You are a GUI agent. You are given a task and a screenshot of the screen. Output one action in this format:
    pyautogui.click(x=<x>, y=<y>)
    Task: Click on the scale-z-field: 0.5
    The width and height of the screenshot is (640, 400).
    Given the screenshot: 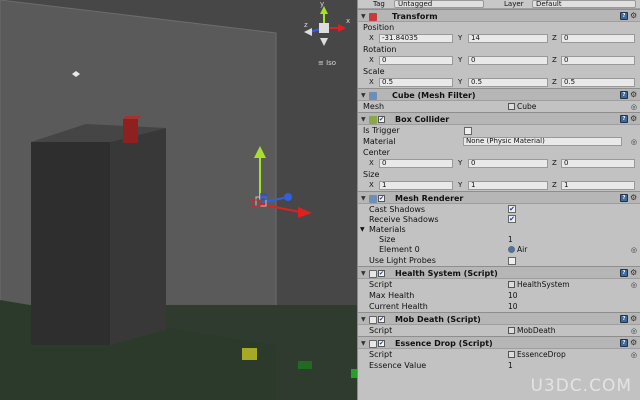 What is the action you would take?
    pyautogui.click(x=598, y=82)
    